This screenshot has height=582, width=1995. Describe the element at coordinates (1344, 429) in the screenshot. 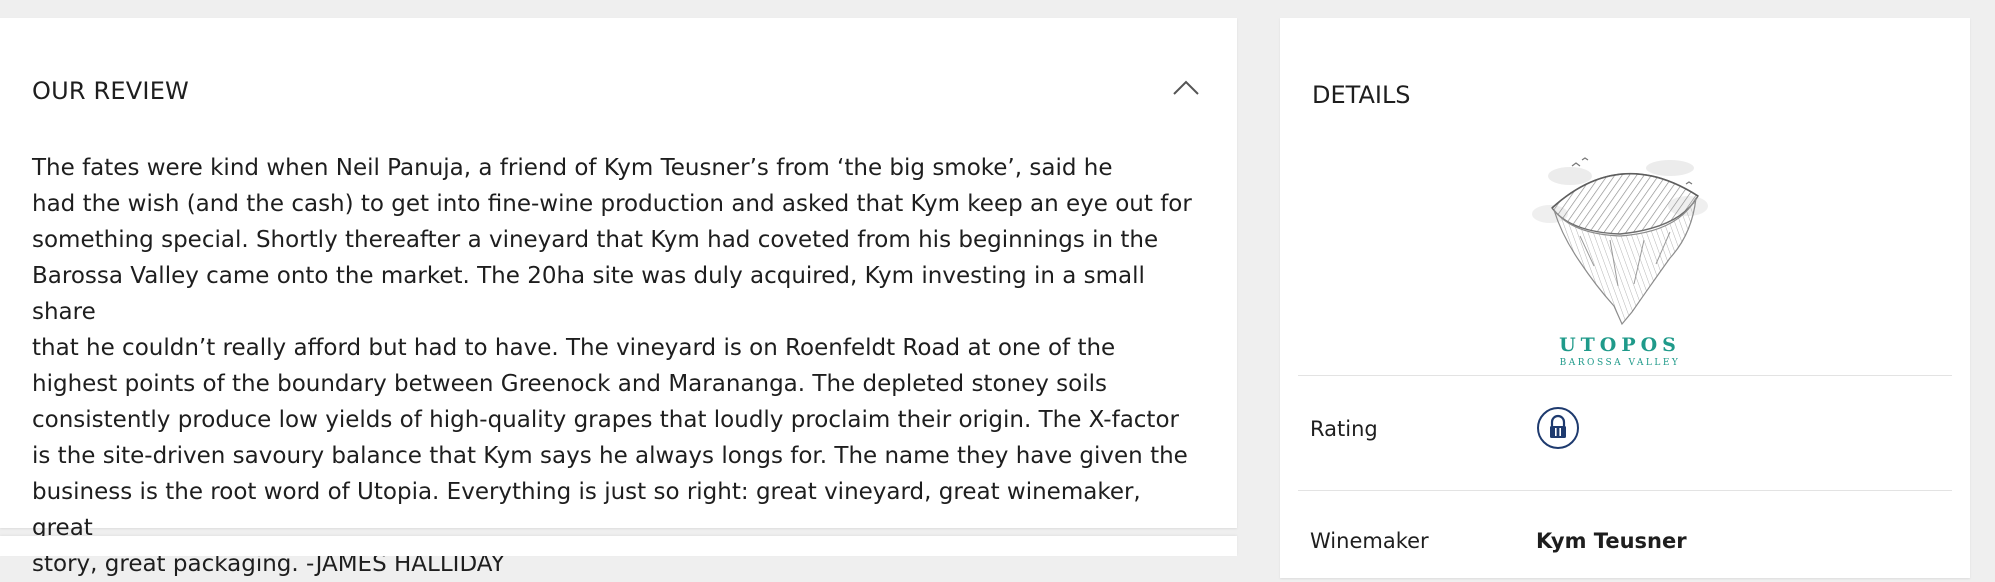

I see `rating-label: Rating` at that location.